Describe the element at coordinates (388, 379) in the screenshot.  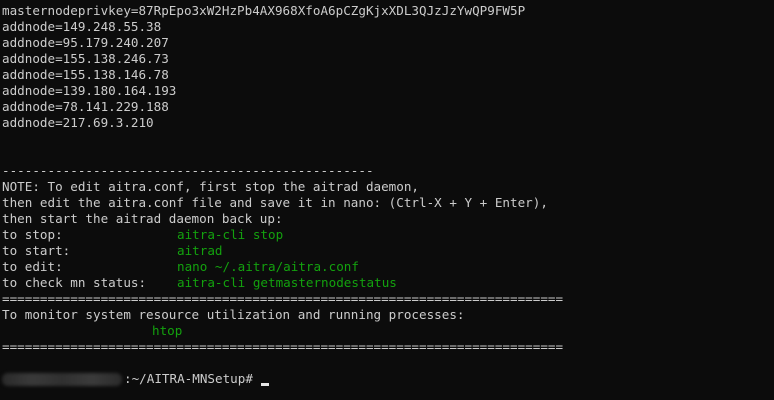
I see `shell-prompt: :~/AITRA-MNSetup#` at that location.